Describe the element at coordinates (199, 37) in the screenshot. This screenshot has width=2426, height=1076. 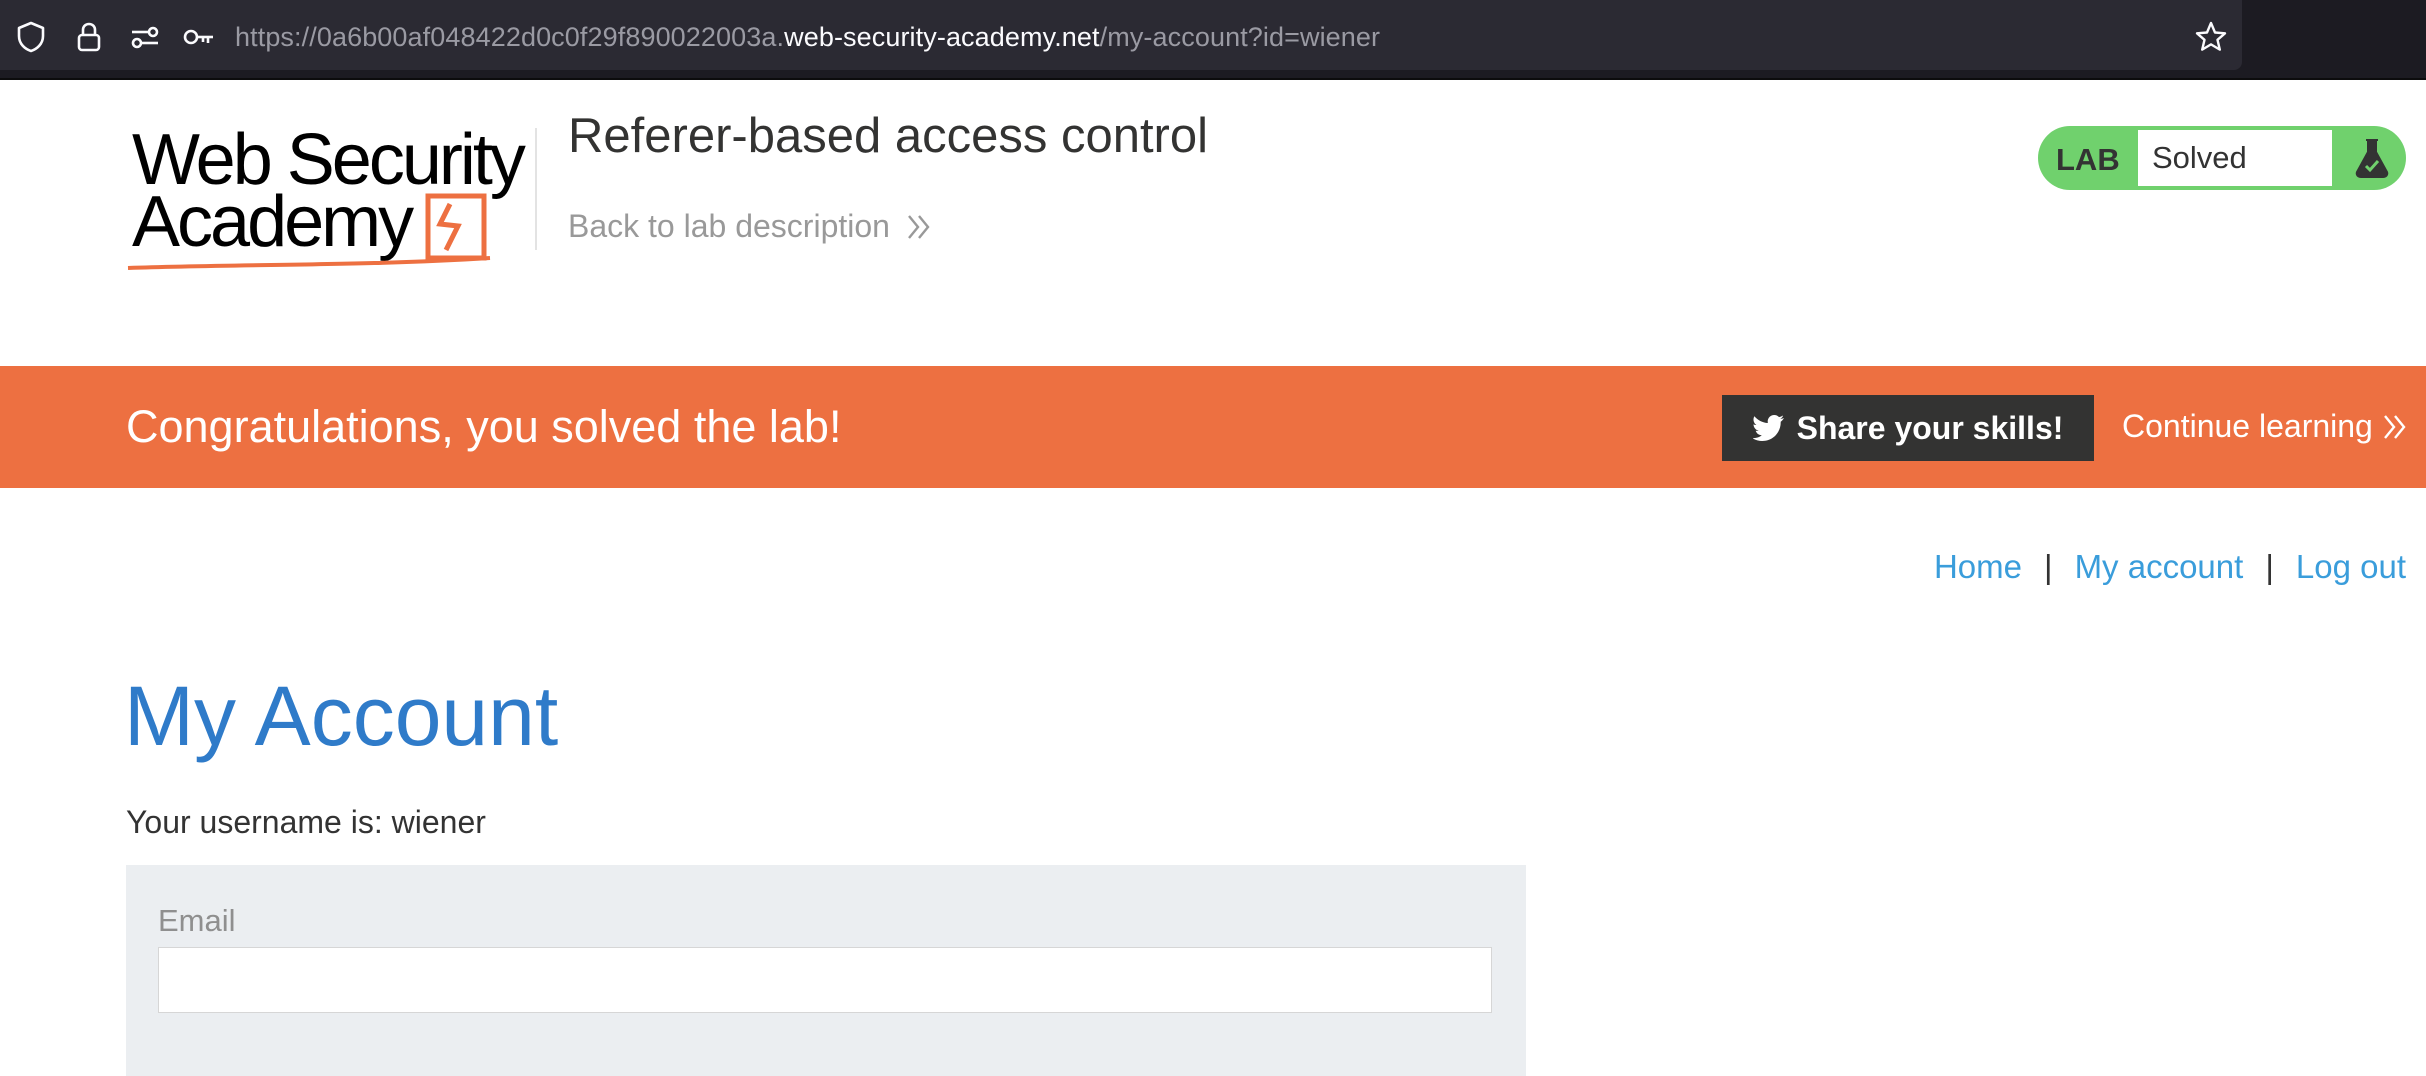
I see `key-icon` at that location.